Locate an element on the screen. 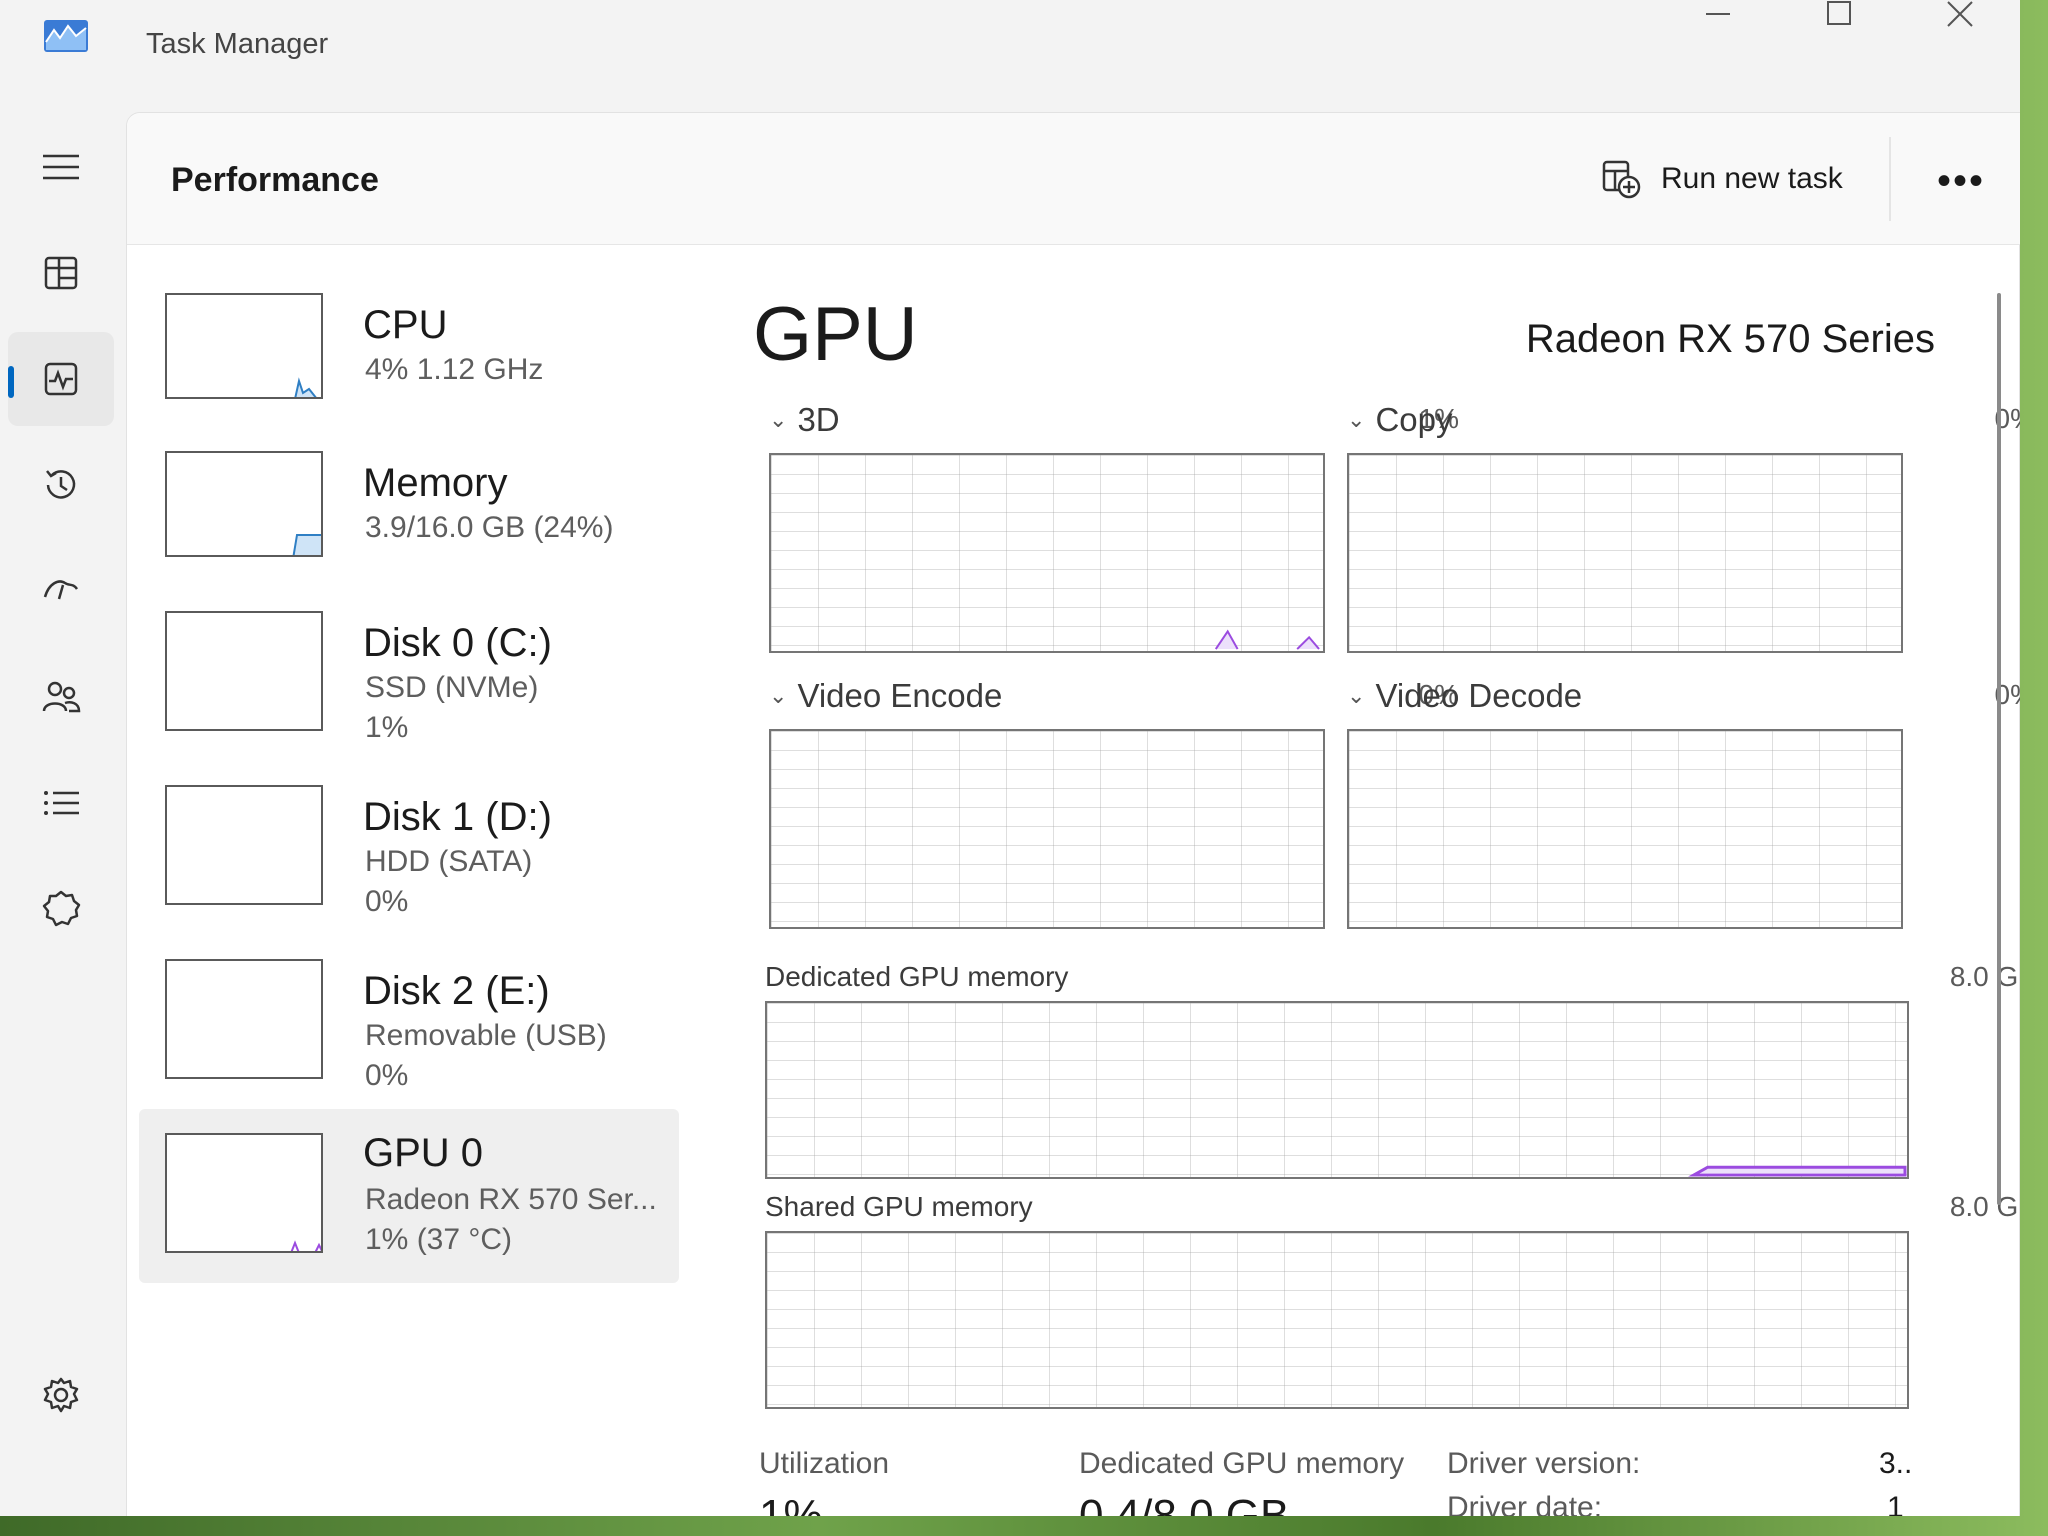  navigation-rail is located at coordinates (61, 818).